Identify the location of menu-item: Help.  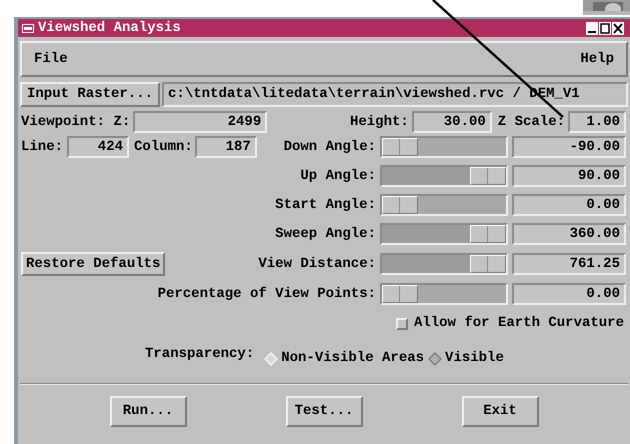
(597, 59).